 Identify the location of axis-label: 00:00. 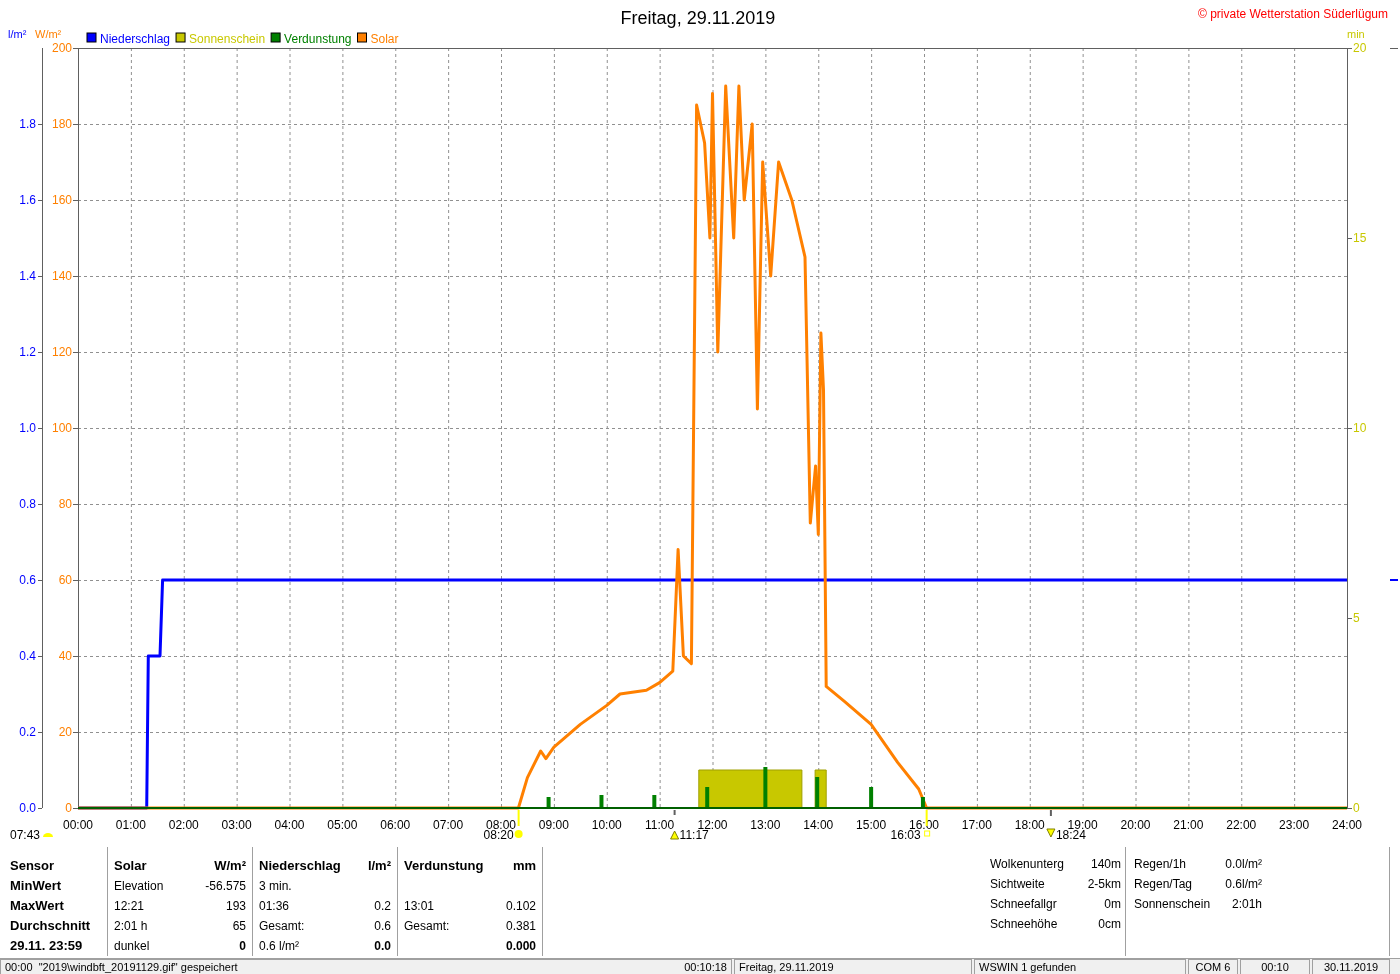
(78, 825).